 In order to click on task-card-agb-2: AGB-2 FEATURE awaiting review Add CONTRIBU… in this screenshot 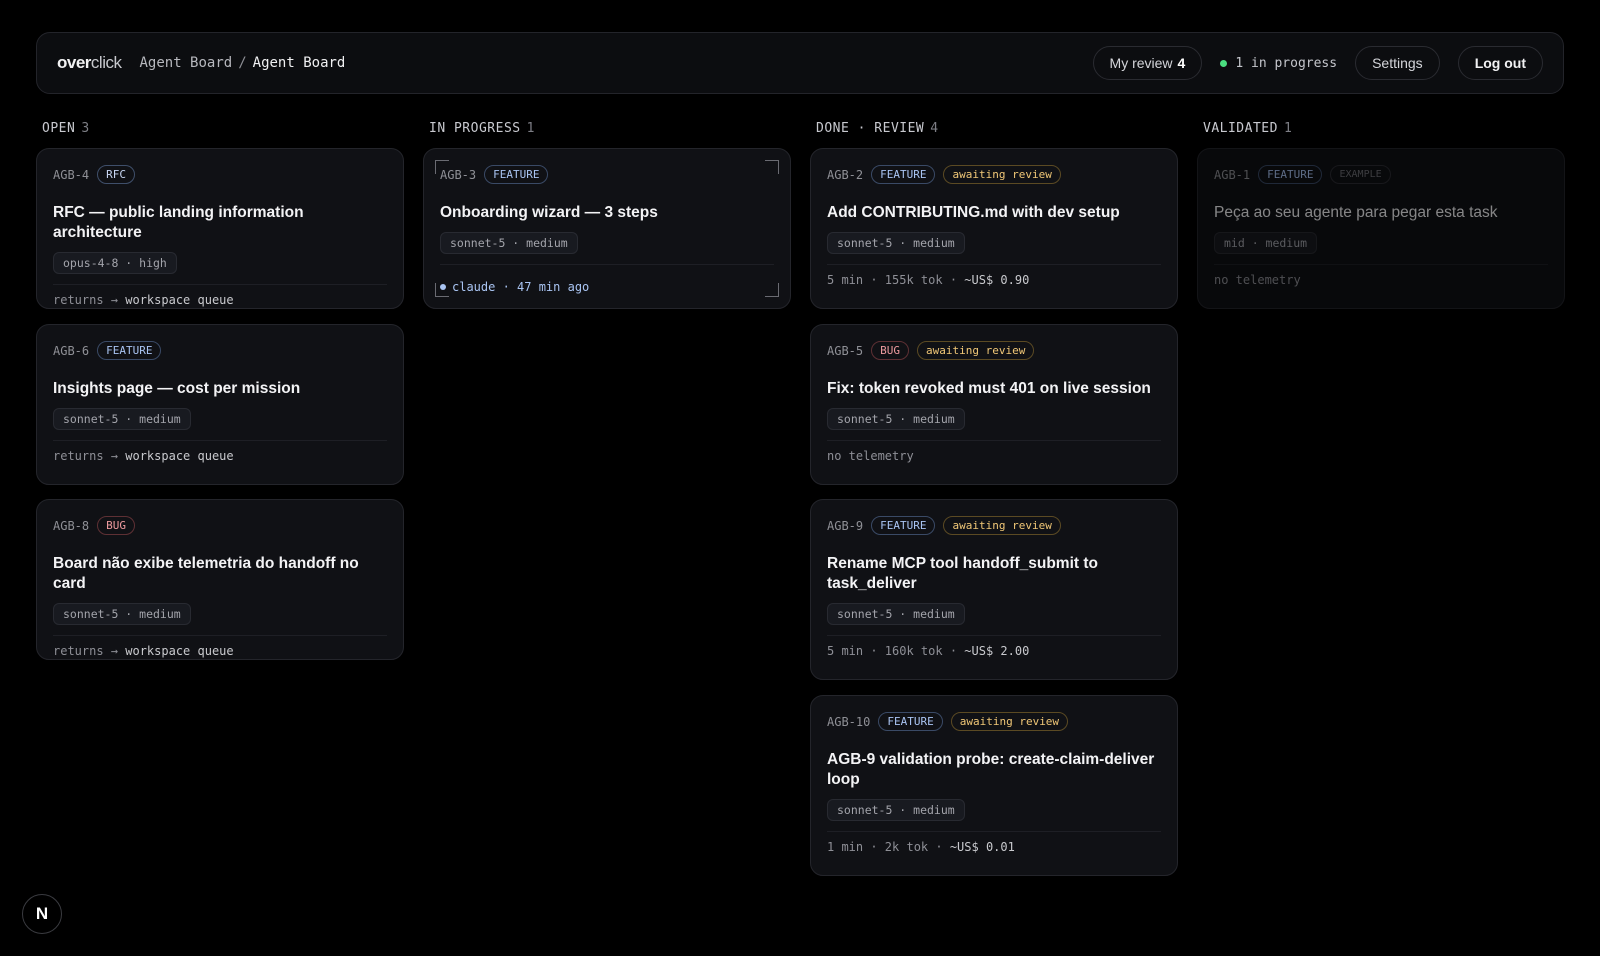, I will do `click(994, 228)`.